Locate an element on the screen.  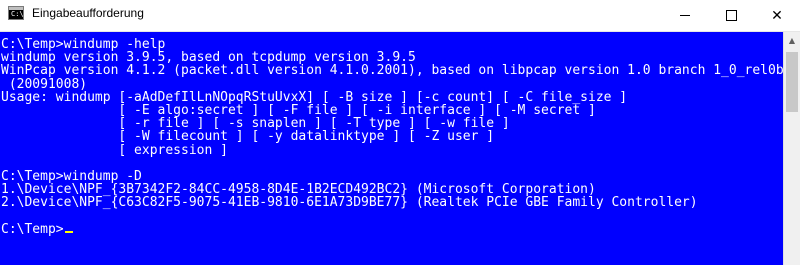
scroll-thumb is located at coordinates (792, 82).